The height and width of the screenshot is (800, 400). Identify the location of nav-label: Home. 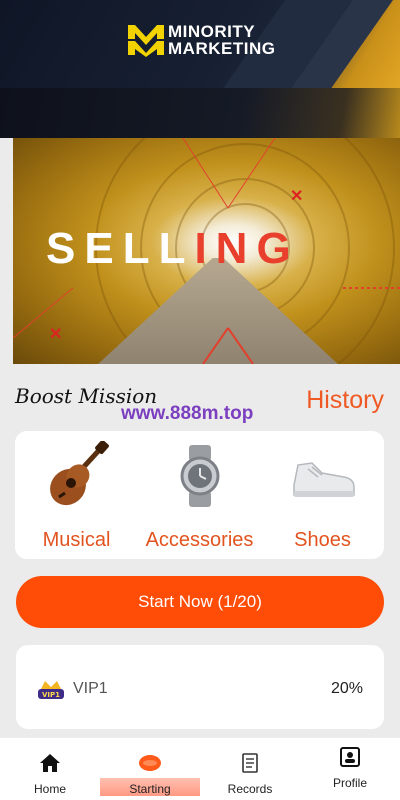
(49, 789).